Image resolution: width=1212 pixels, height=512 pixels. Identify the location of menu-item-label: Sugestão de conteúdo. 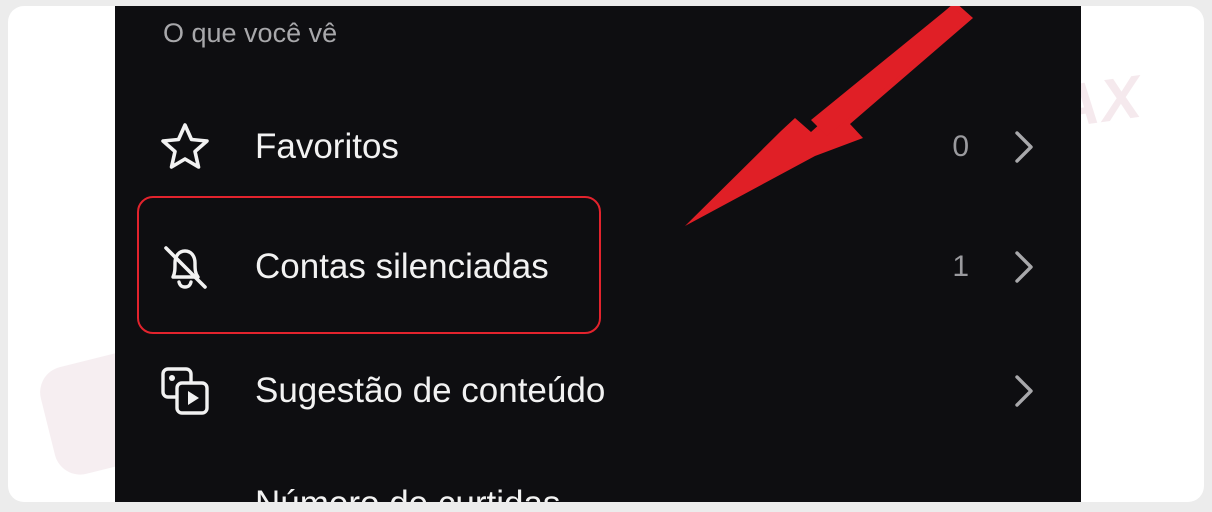
(430, 390).